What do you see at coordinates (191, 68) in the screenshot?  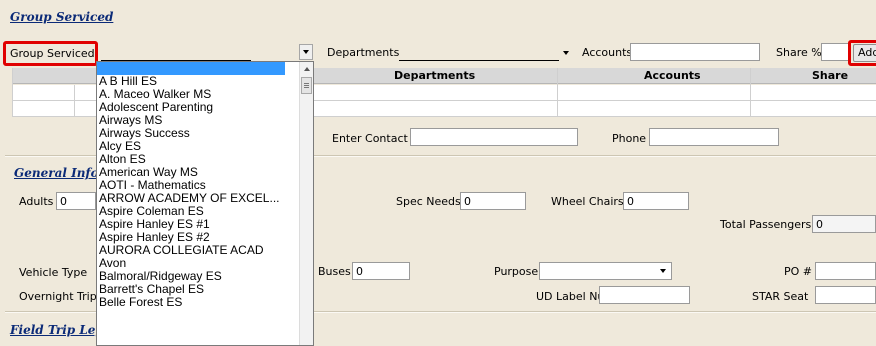 I see `list-item` at bounding box center [191, 68].